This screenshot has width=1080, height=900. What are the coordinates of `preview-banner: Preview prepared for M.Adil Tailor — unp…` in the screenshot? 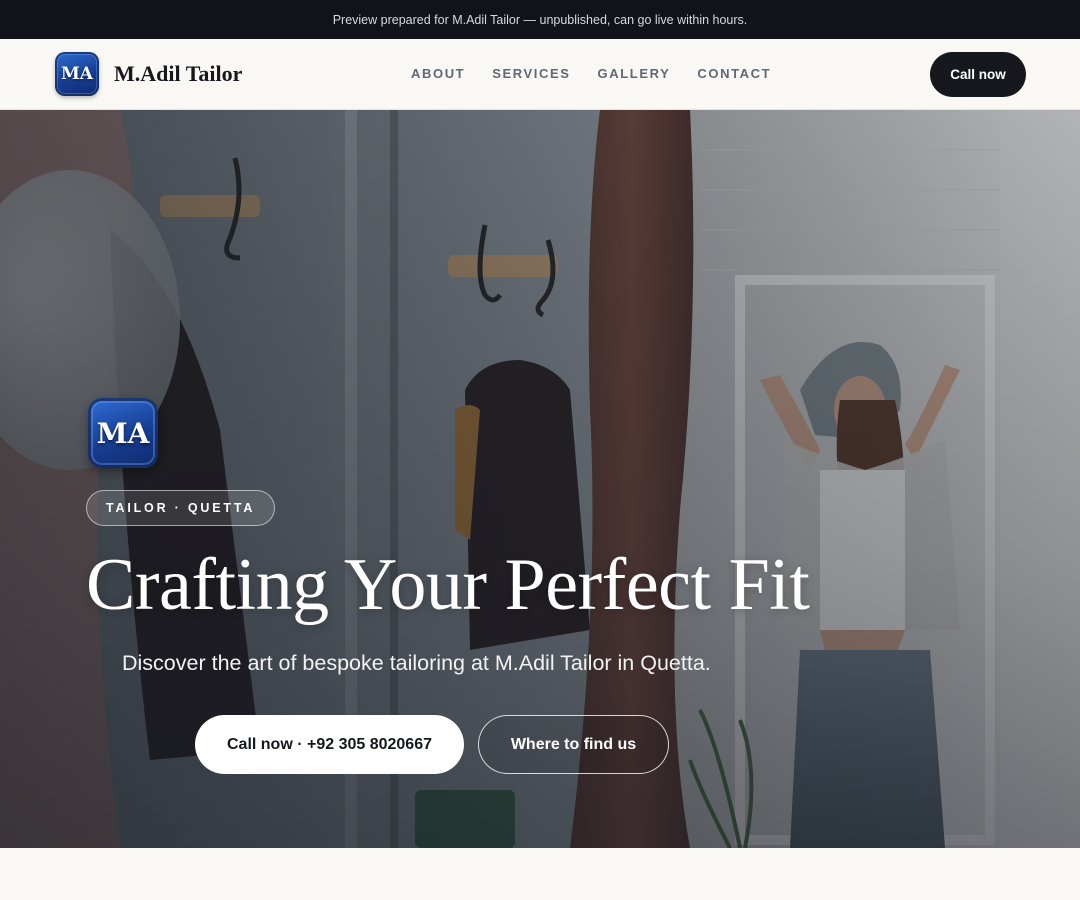 It's located at (540, 19).